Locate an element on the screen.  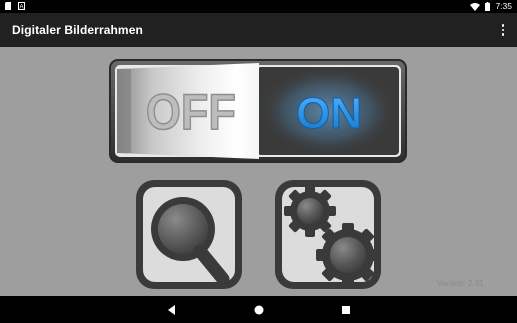
home-icon is located at coordinates (259, 310).